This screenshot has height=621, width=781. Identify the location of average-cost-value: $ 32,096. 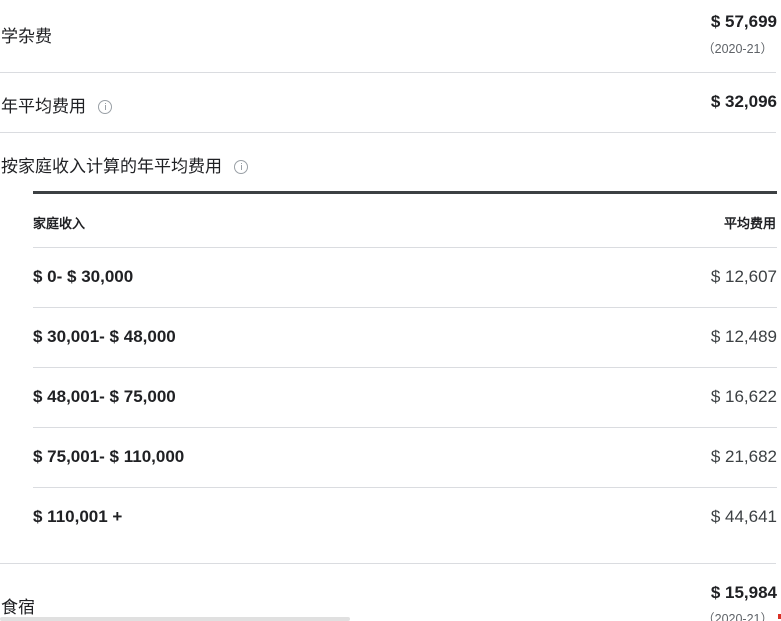
(743, 101).